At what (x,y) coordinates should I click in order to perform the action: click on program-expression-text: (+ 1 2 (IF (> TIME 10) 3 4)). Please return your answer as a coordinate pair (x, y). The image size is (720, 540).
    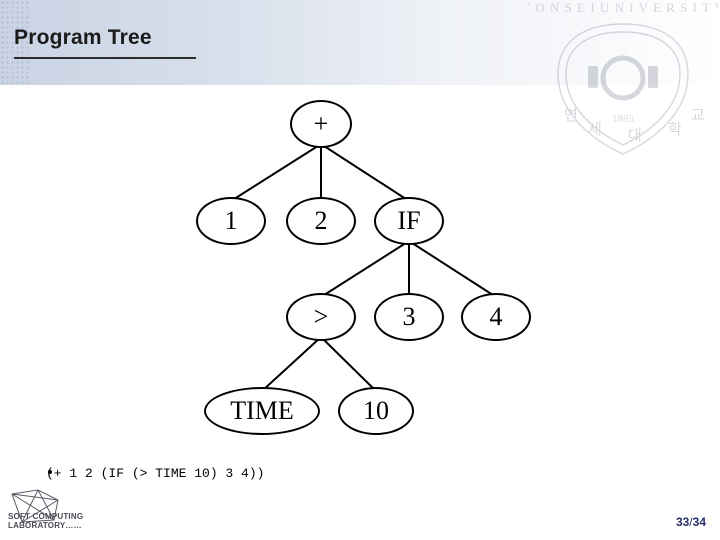
    Looking at the image, I should click on (155, 473).